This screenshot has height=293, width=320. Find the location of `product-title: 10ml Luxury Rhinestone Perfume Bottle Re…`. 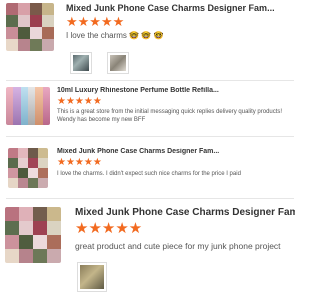

product-title: 10ml Luxury Rhinestone Perfume Bottle Re… is located at coordinates (174, 90).